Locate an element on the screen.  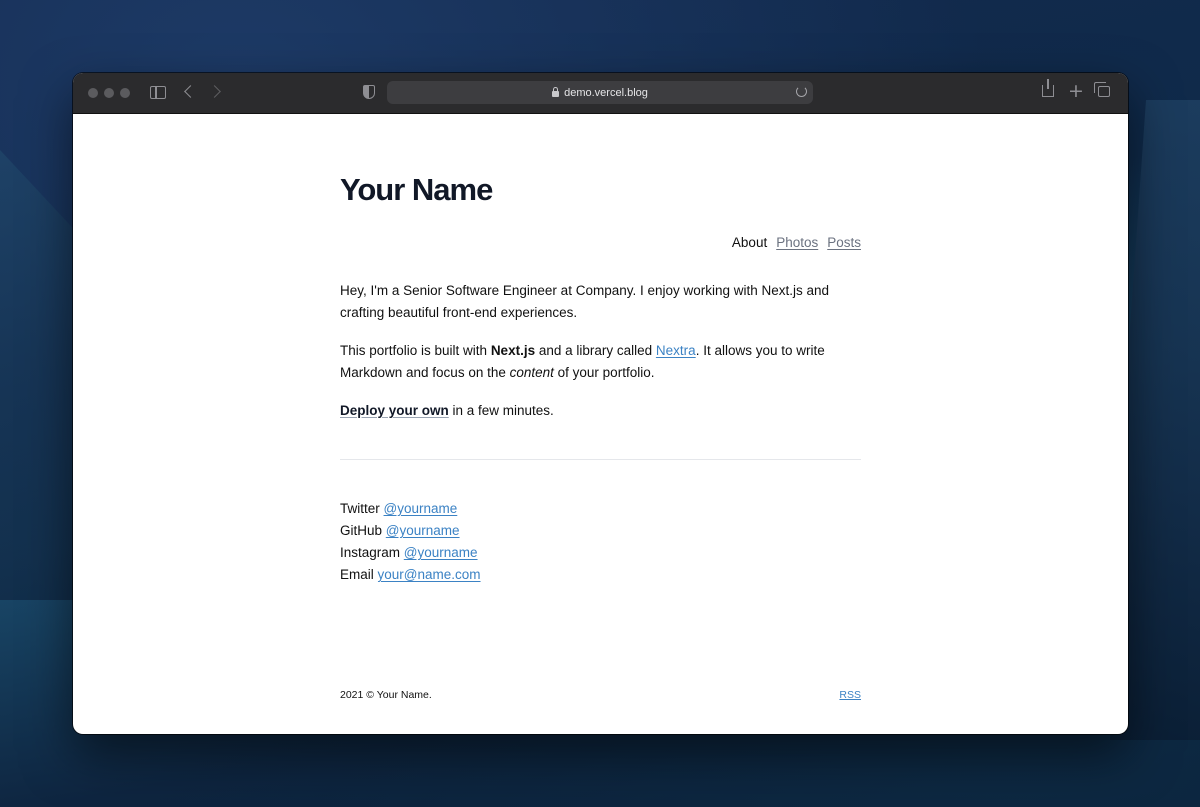
deploy-link: Deploy your own is located at coordinates (394, 410).